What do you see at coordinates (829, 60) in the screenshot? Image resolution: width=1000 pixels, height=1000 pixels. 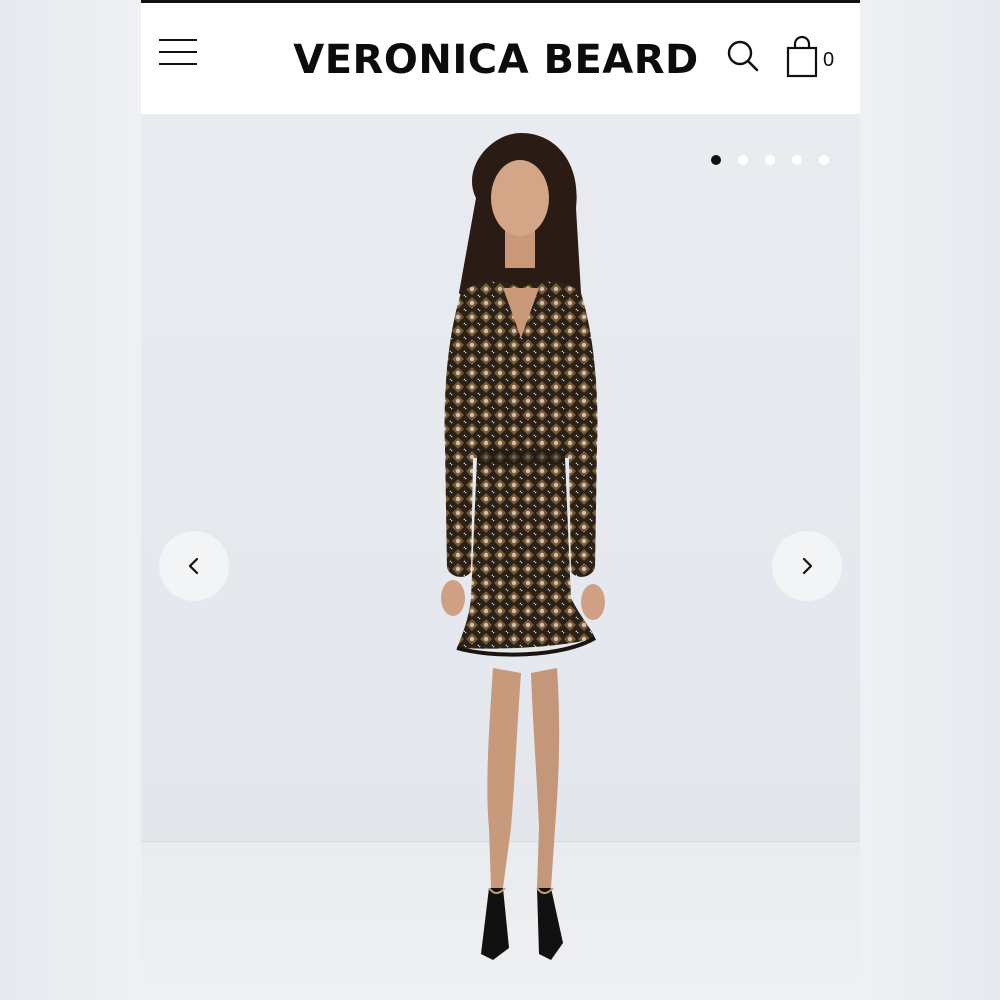 I see `cart-count: 0` at bounding box center [829, 60].